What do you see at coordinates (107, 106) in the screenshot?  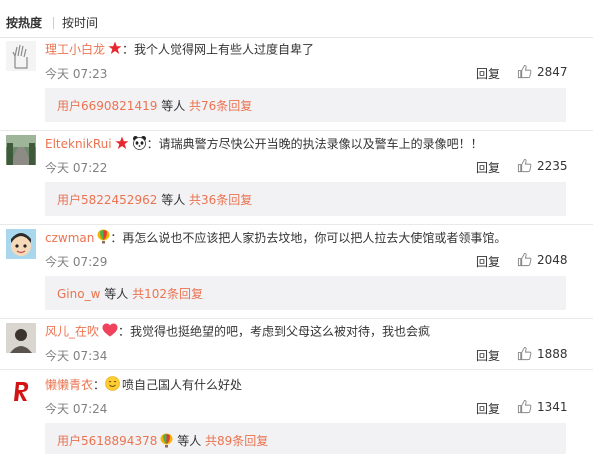 I see `sub-reply-user: 用户6690821419` at bounding box center [107, 106].